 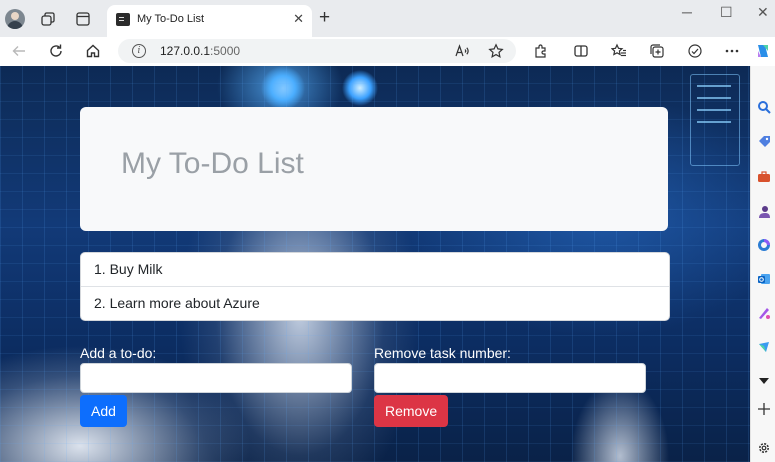 I want to click on url-host: 127.0.0.1, so click(x=185, y=51).